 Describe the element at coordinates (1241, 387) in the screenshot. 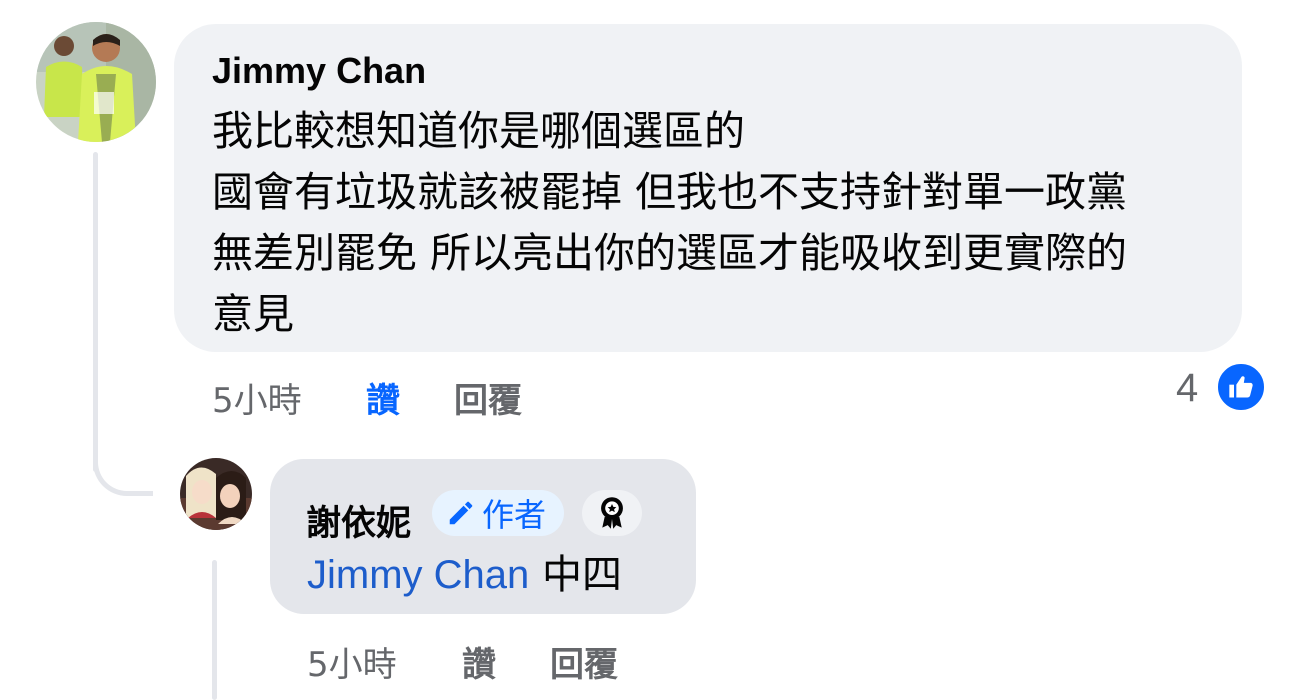

I see `thumbs-up-icon` at that location.